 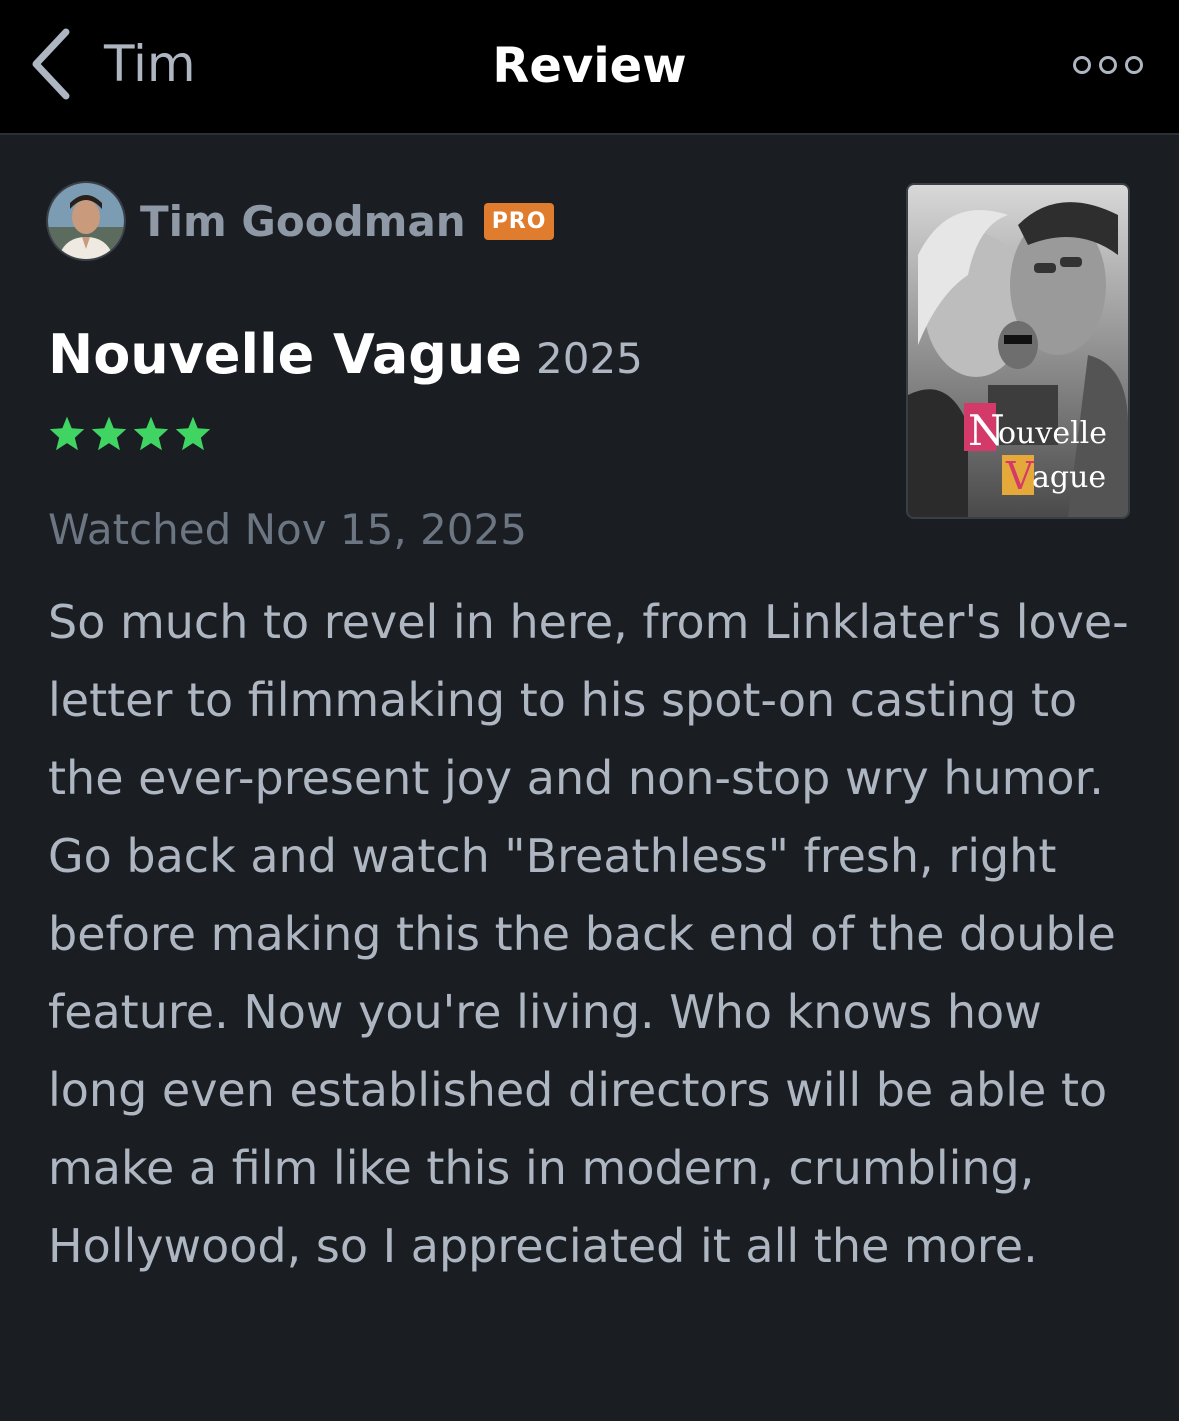 What do you see at coordinates (287, 529) in the screenshot?
I see `watched-date: Watched Nov 15, 2025` at bounding box center [287, 529].